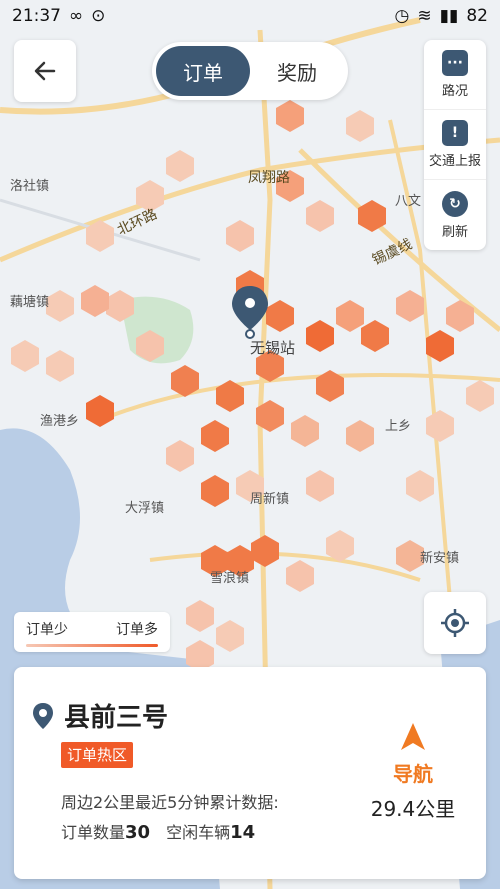 The height and width of the screenshot is (889, 500). Describe the element at coordinates (408, 201) in the screenshot. I see `map-label-bawen: 八文` at that location.